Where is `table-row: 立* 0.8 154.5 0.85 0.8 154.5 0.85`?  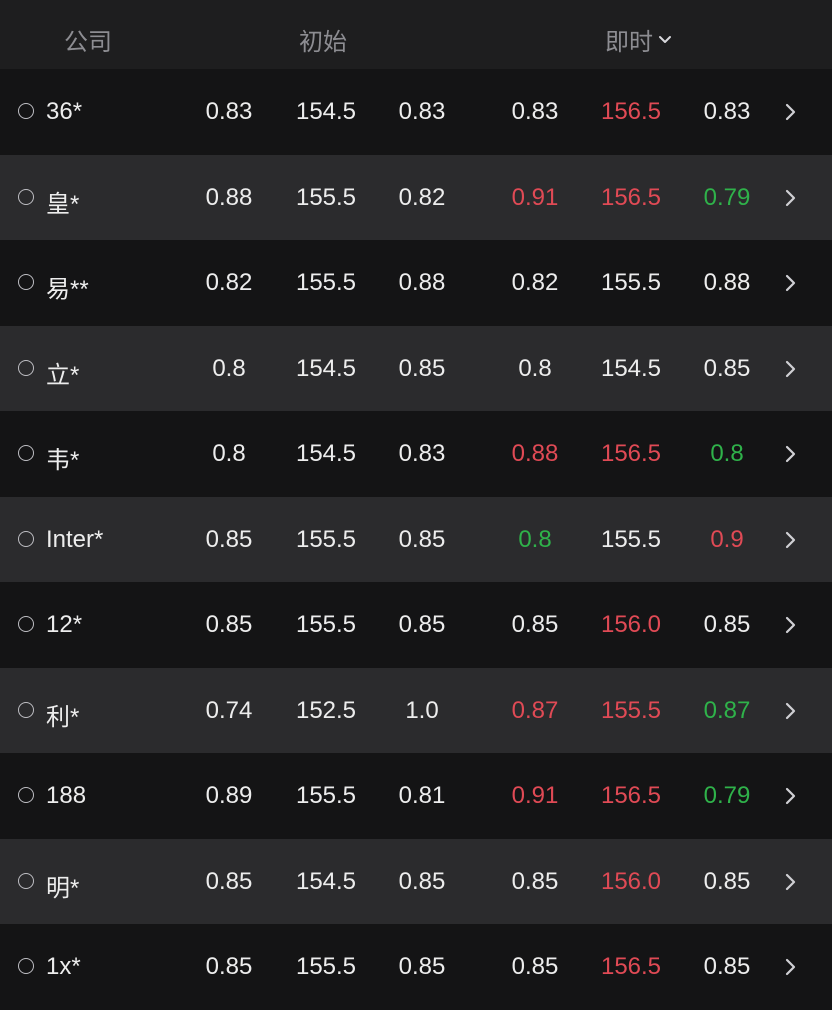
table-row: 立* 0.8 154.5 0.85 0.8 154.5 0.85 is located at coordinates (416, 368).